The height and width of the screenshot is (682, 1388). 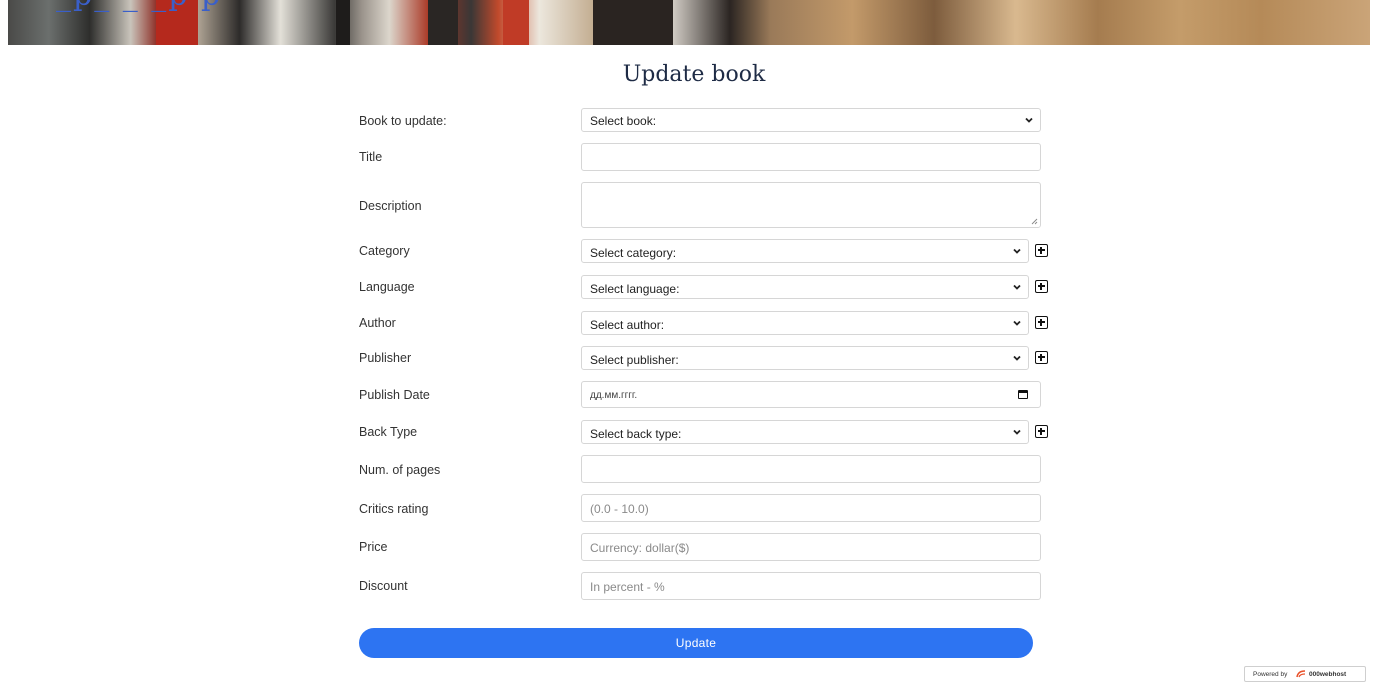 What do you see at coordinates (1041, 322) in the screenshot?
I see `add-author-icon` at bounding box center [1041, 322].